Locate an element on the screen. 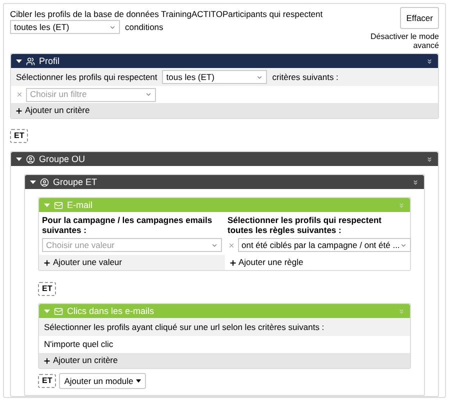 Image resolution: width=449 pixels, height=401 pixels. panel-title: Clics dans les e-mails is located at coordinates (111, 311).